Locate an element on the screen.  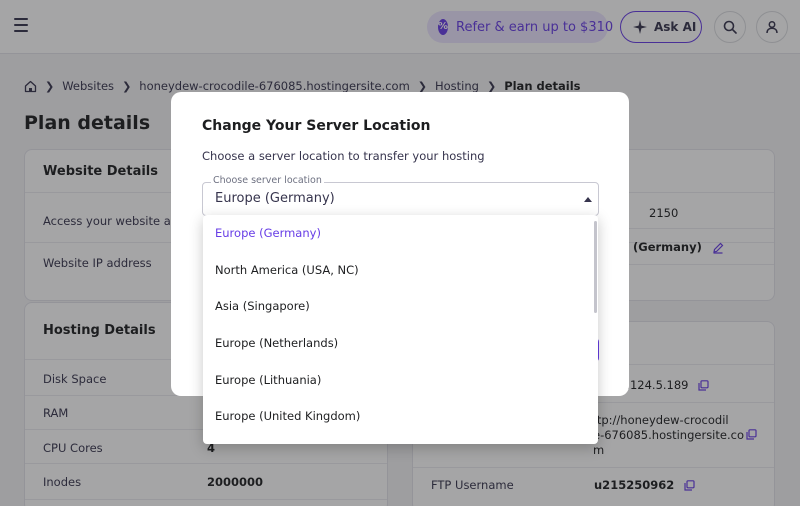
scrollbar-thumb is located at coordinates (595, 267).